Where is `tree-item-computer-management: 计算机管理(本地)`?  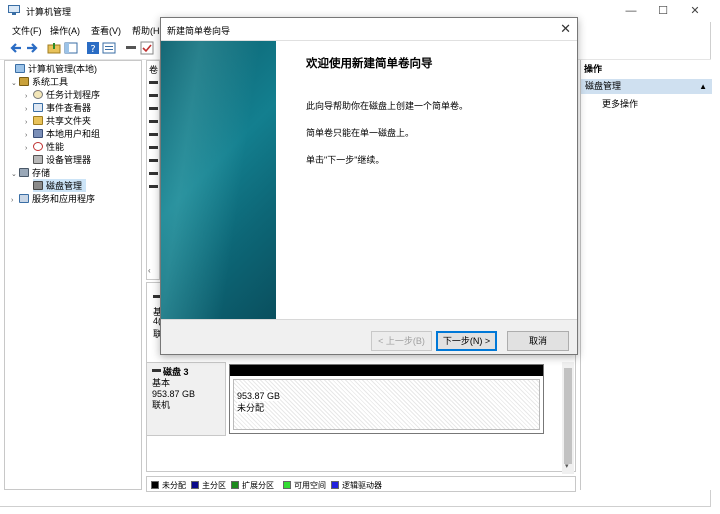 tree-item-computer-management: 计算机管理(本地) is located at coordinates (52, 68).